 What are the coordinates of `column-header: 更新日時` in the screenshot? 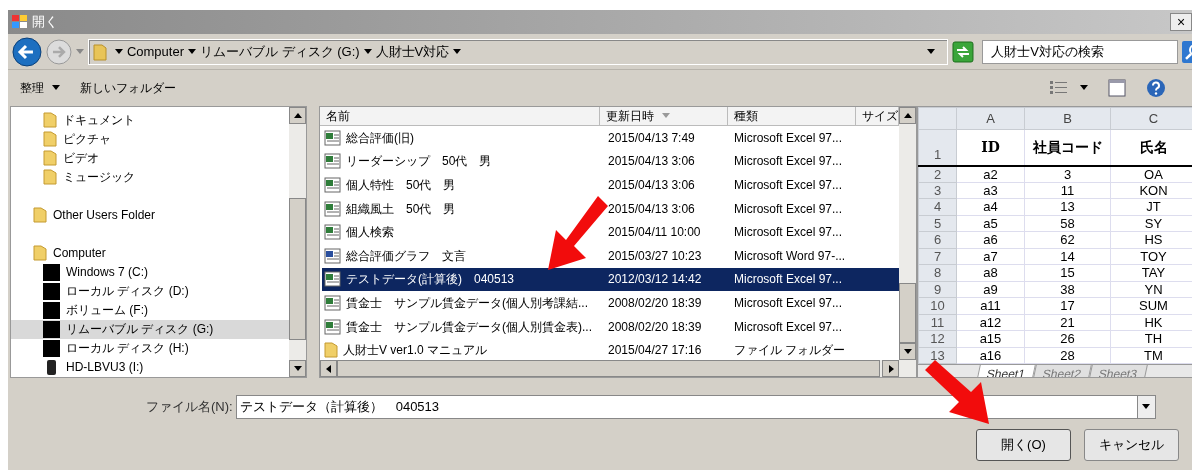 It's located at (664, 116).